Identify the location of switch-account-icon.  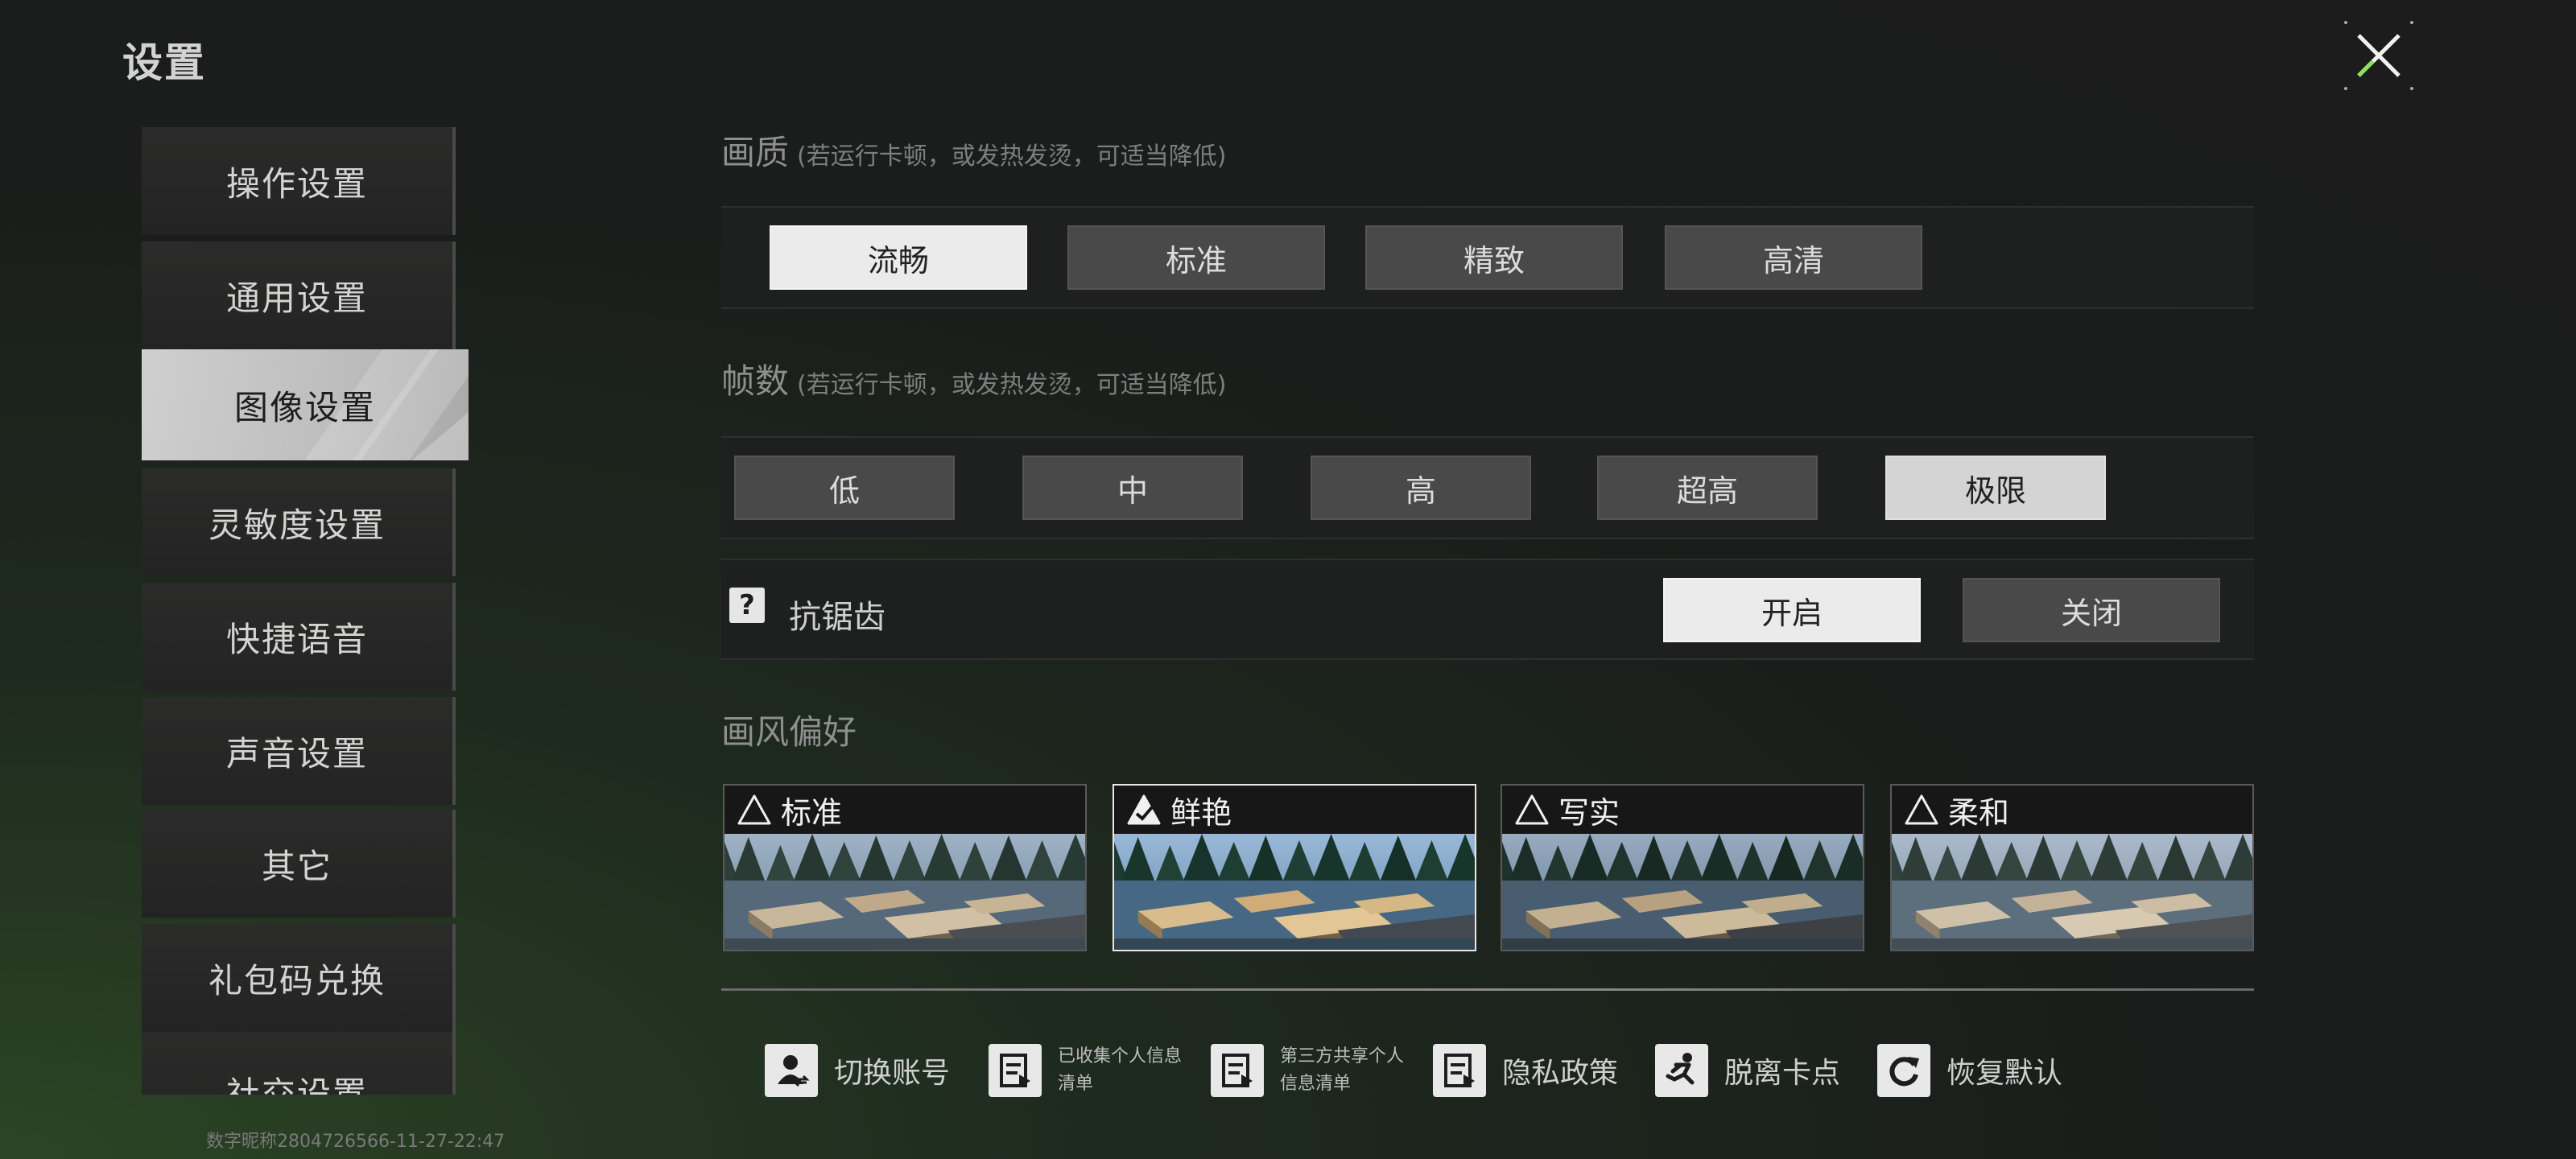
(791, 1070).